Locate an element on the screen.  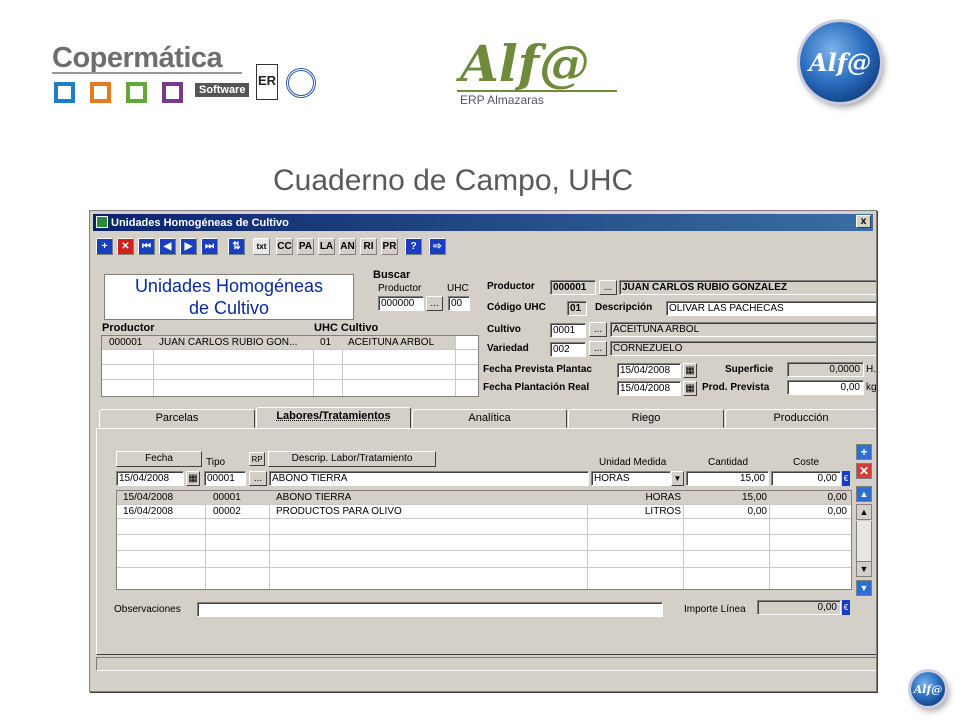
cell-cantidad: 0,00 is located at coordinates (757, 511).